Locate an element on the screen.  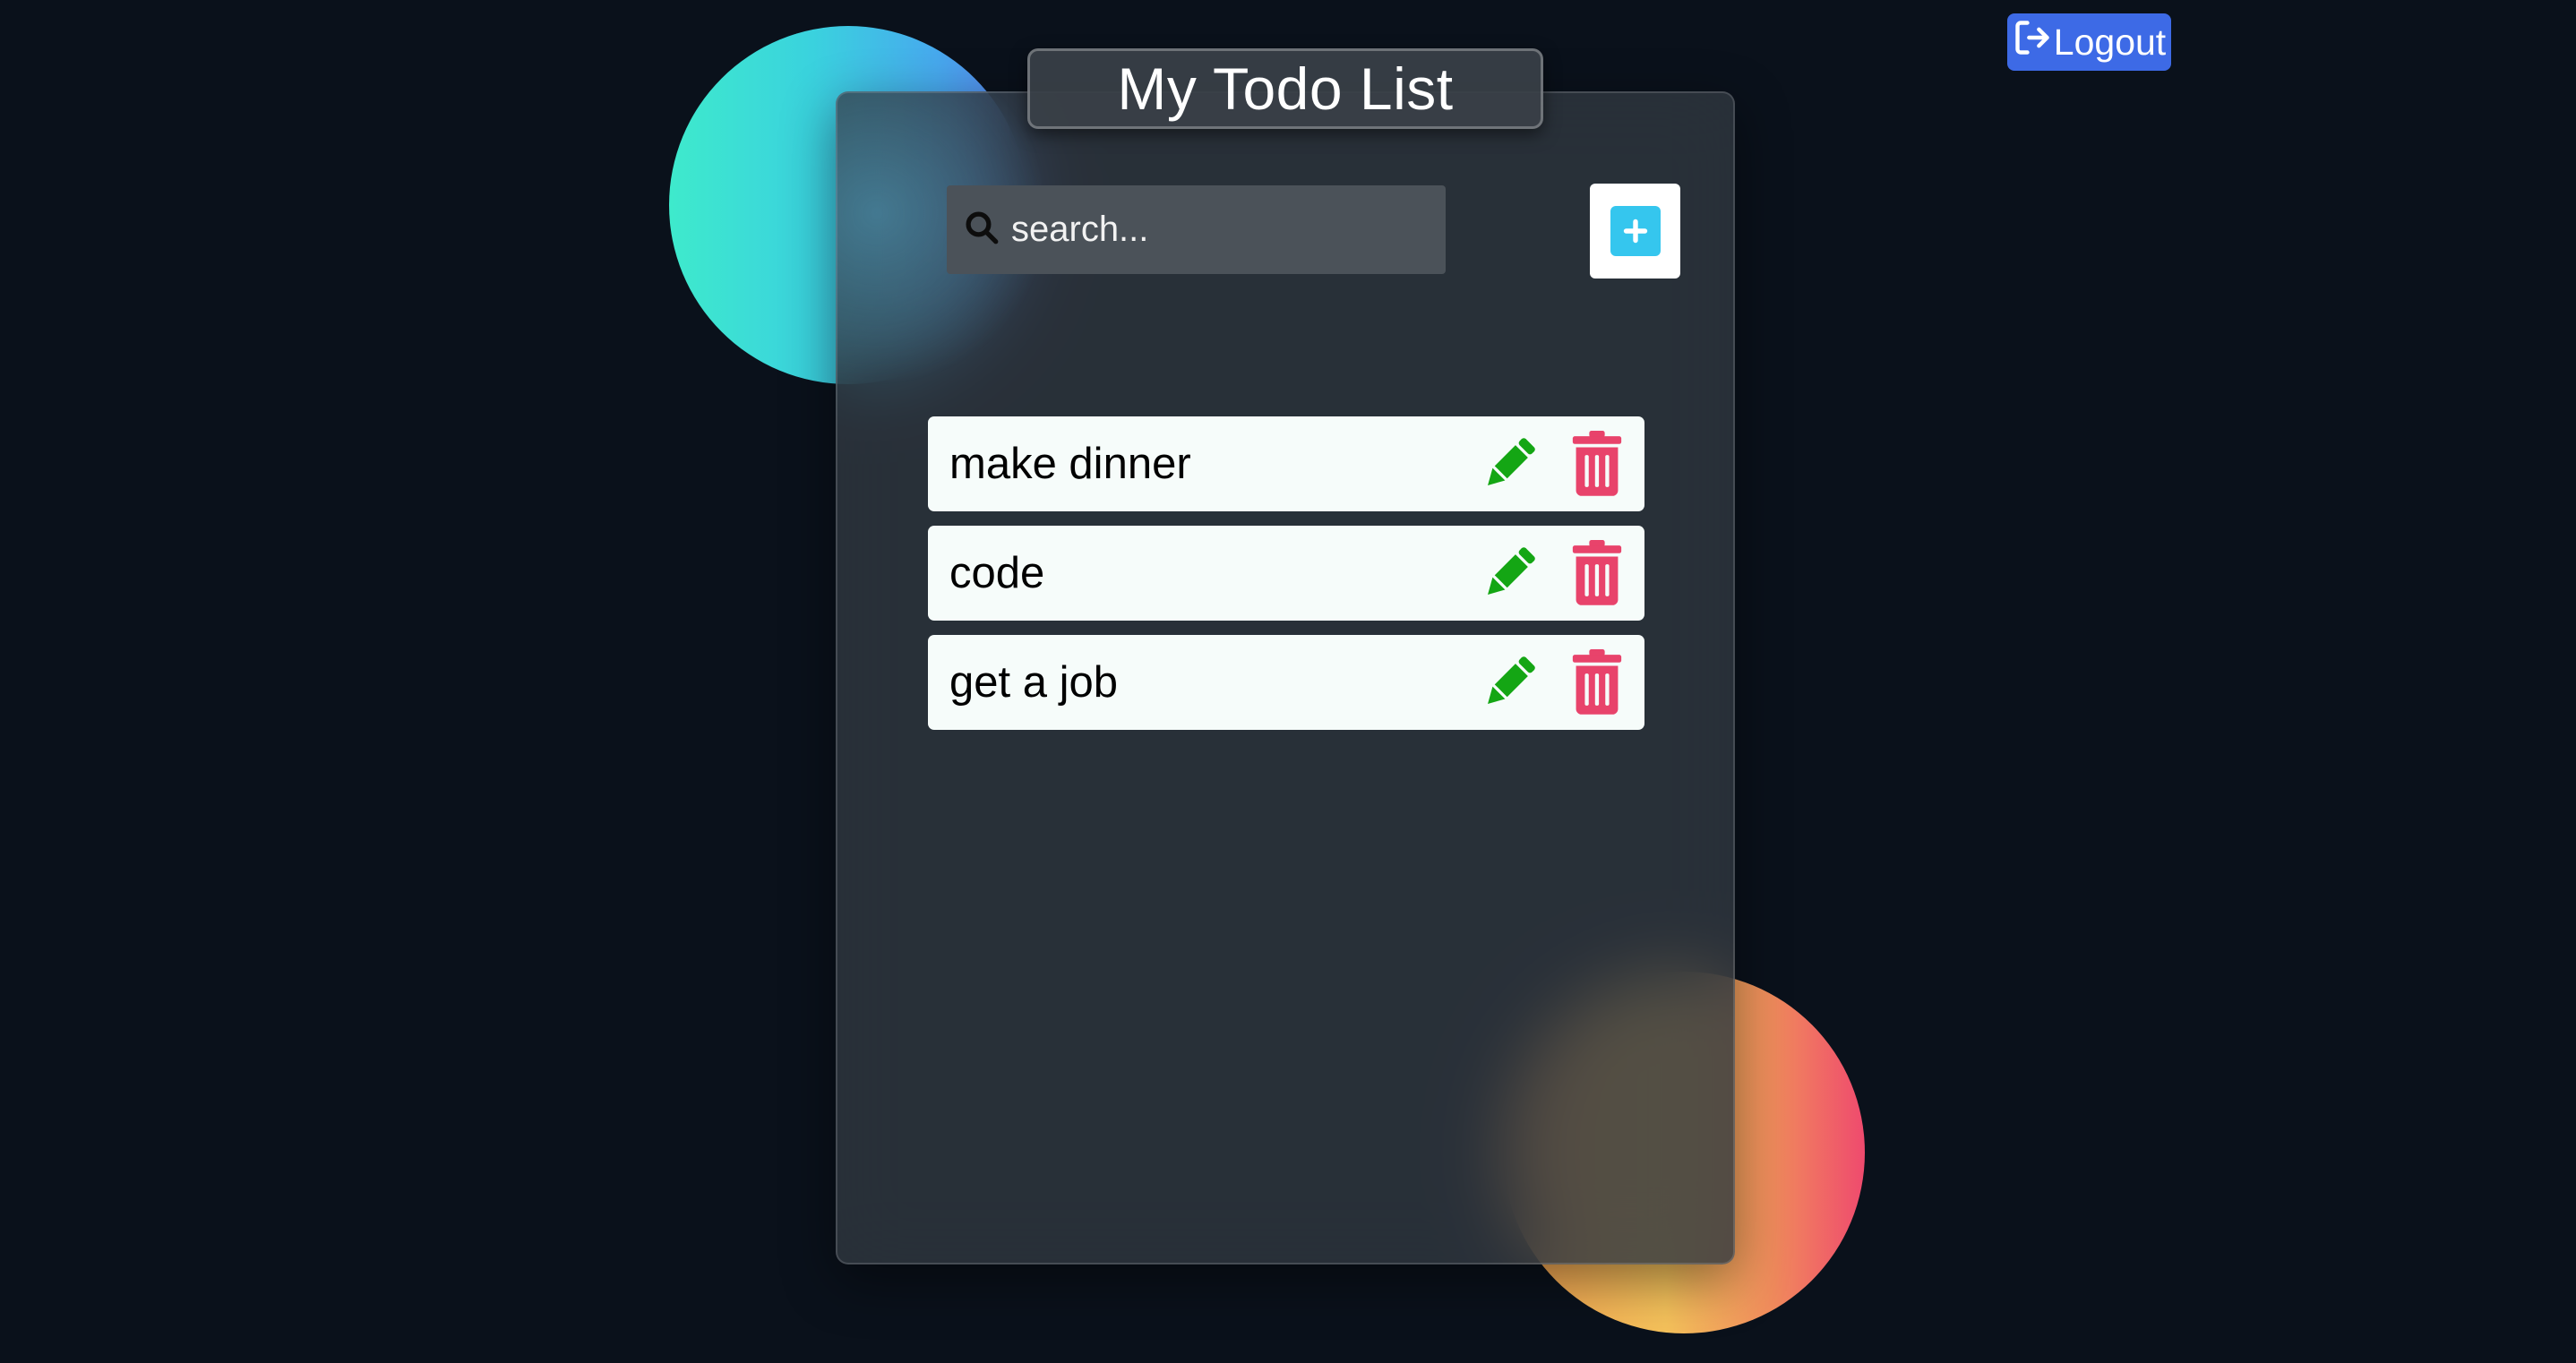
page-title: My Todo List is located at coordinates (1285, 89).